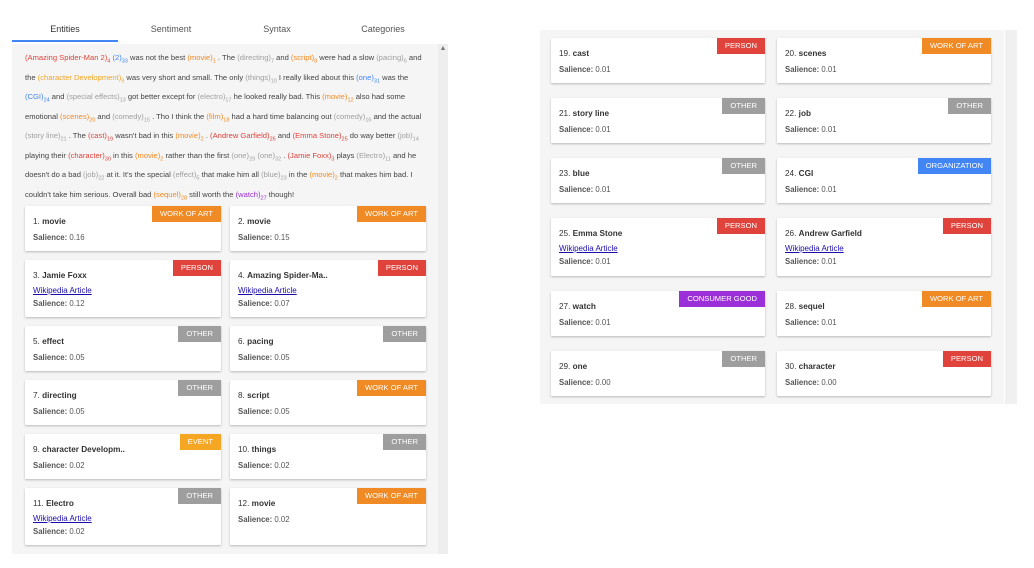 The height and width of the screenshot is (568, 1034). I want to click on entity-name: 11. Electro, so click(53, 503).